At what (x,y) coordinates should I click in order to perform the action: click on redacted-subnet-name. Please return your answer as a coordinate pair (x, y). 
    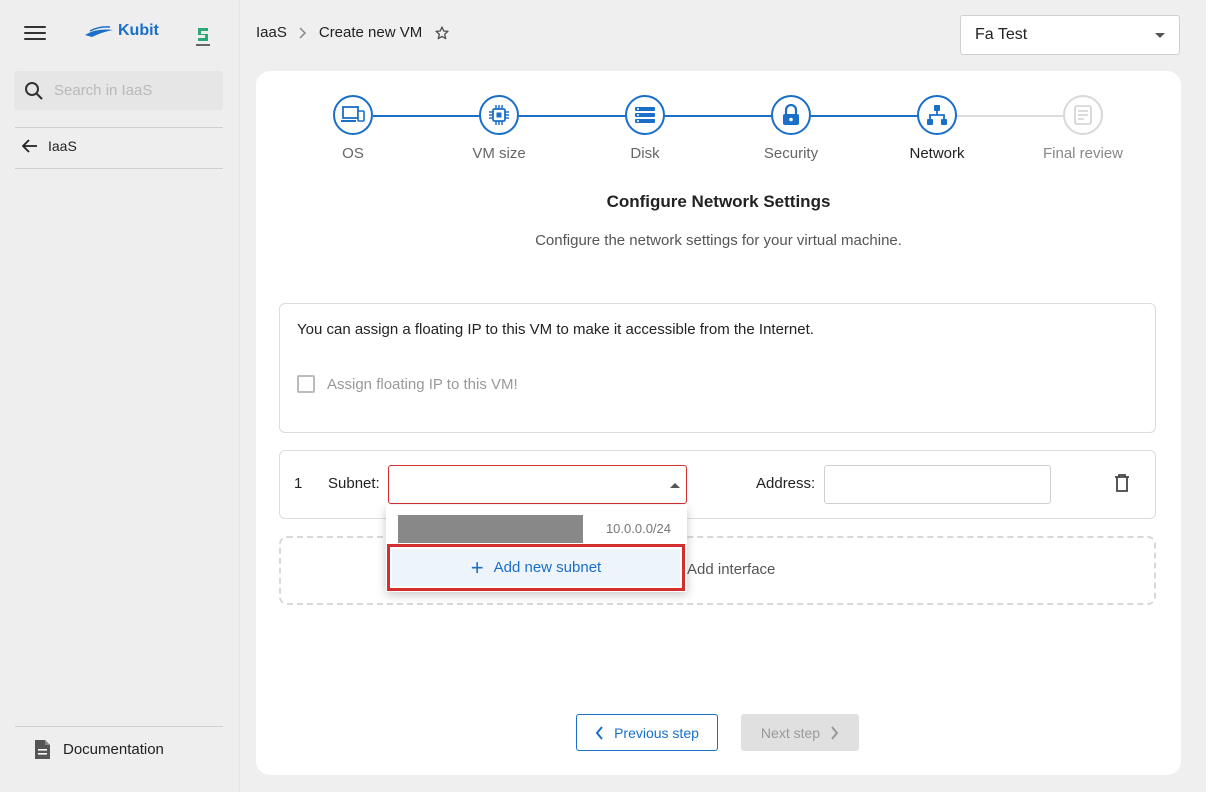
    Looking at the image, I should click on (490, 529).